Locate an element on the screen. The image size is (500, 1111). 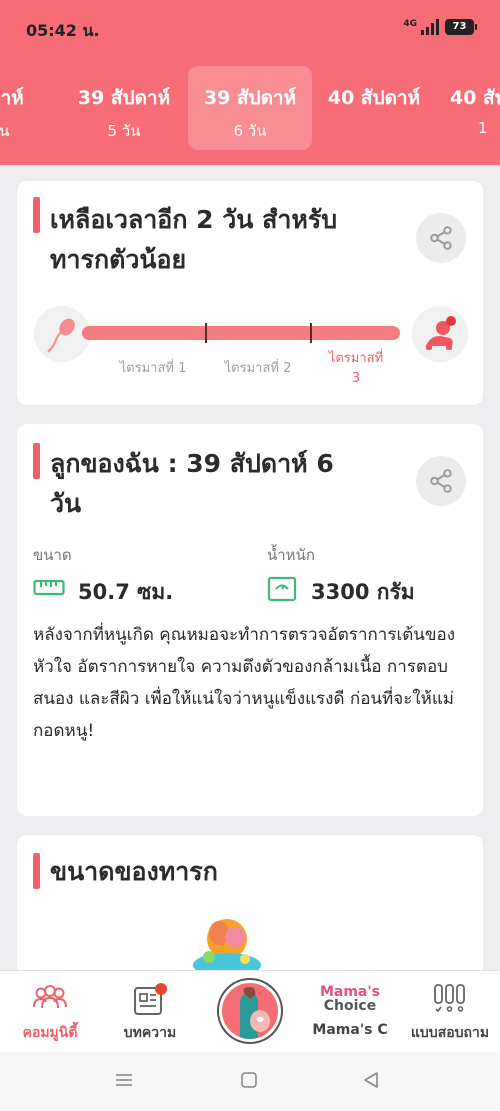
nav-mamas-choice: Mama's Choice Mama's C is located at coordinates (350, 1012).